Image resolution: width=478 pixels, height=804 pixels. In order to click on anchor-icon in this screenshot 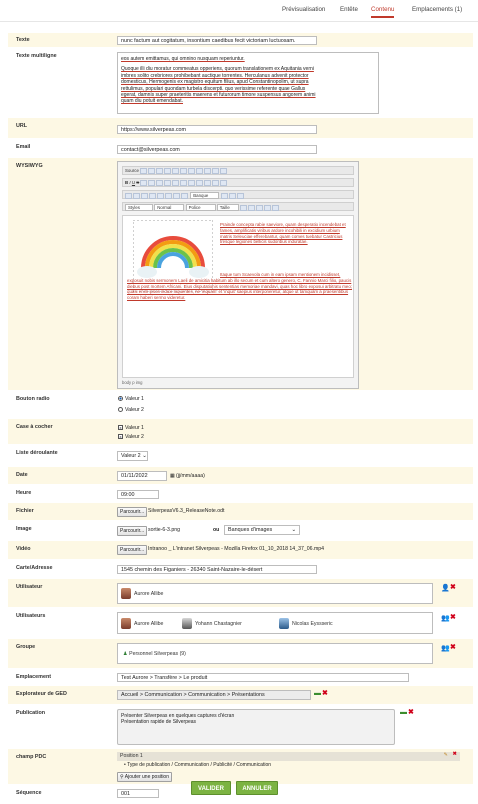, I will do `click(144, 195)`.